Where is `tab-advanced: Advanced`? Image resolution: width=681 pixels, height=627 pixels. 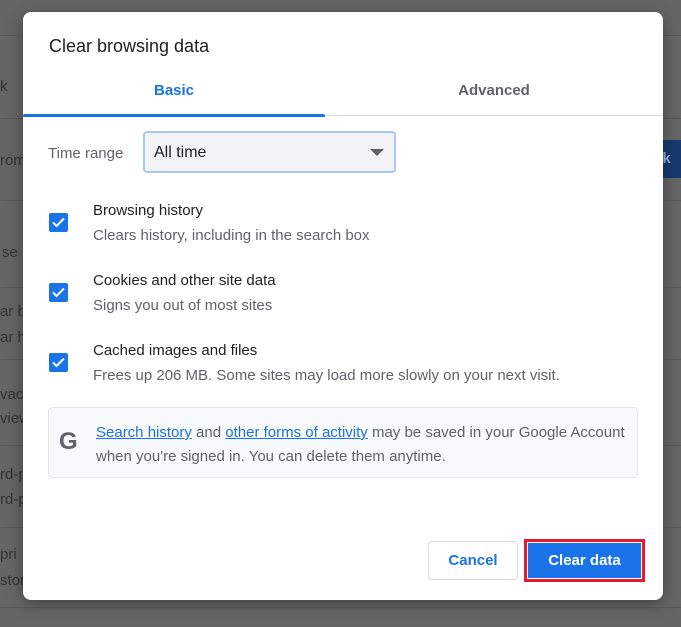
tab-advanced: Advanced is located at coordinates (494, 95).